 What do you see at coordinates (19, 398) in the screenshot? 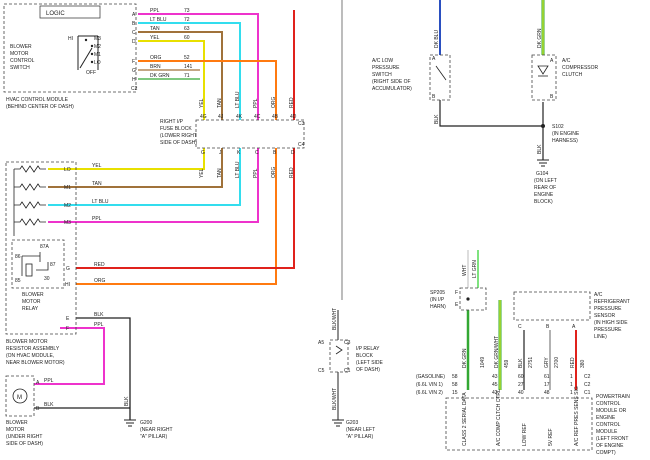
I see `motor-m-symbol: M` at bounding box center [19, 398].